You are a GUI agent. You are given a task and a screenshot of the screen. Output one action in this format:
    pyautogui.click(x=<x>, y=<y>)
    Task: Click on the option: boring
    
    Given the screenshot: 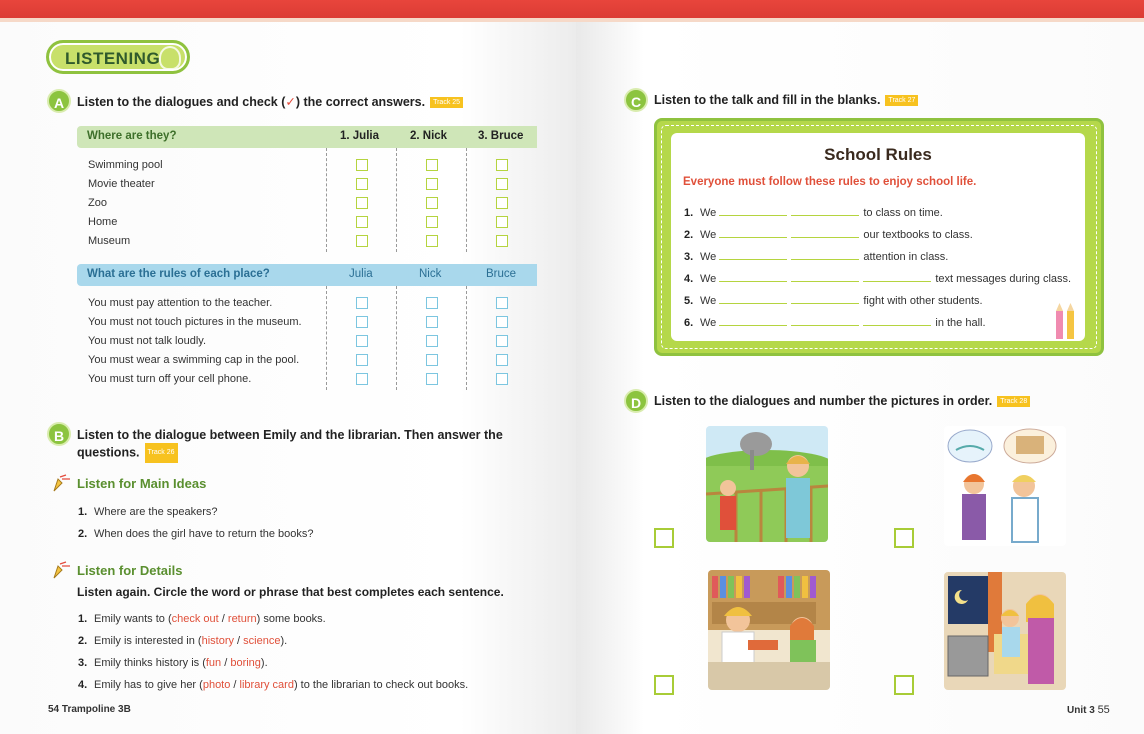 What is the action you would take?
    pyautogui.click(x=245, y=663)
    